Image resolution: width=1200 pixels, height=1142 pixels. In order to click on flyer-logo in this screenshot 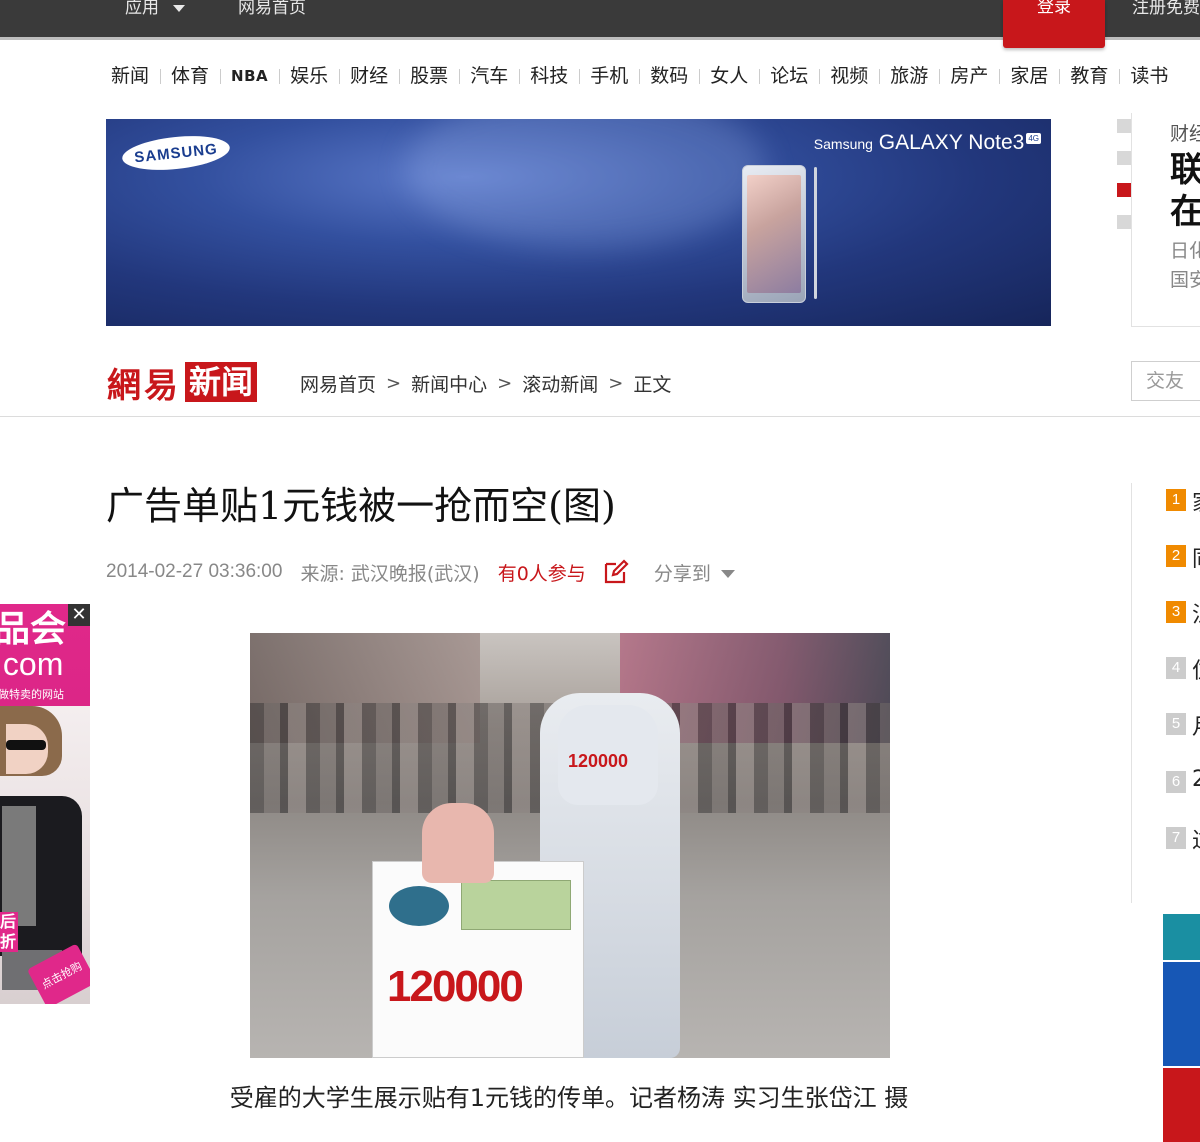, I will do `click(419, 906)`.